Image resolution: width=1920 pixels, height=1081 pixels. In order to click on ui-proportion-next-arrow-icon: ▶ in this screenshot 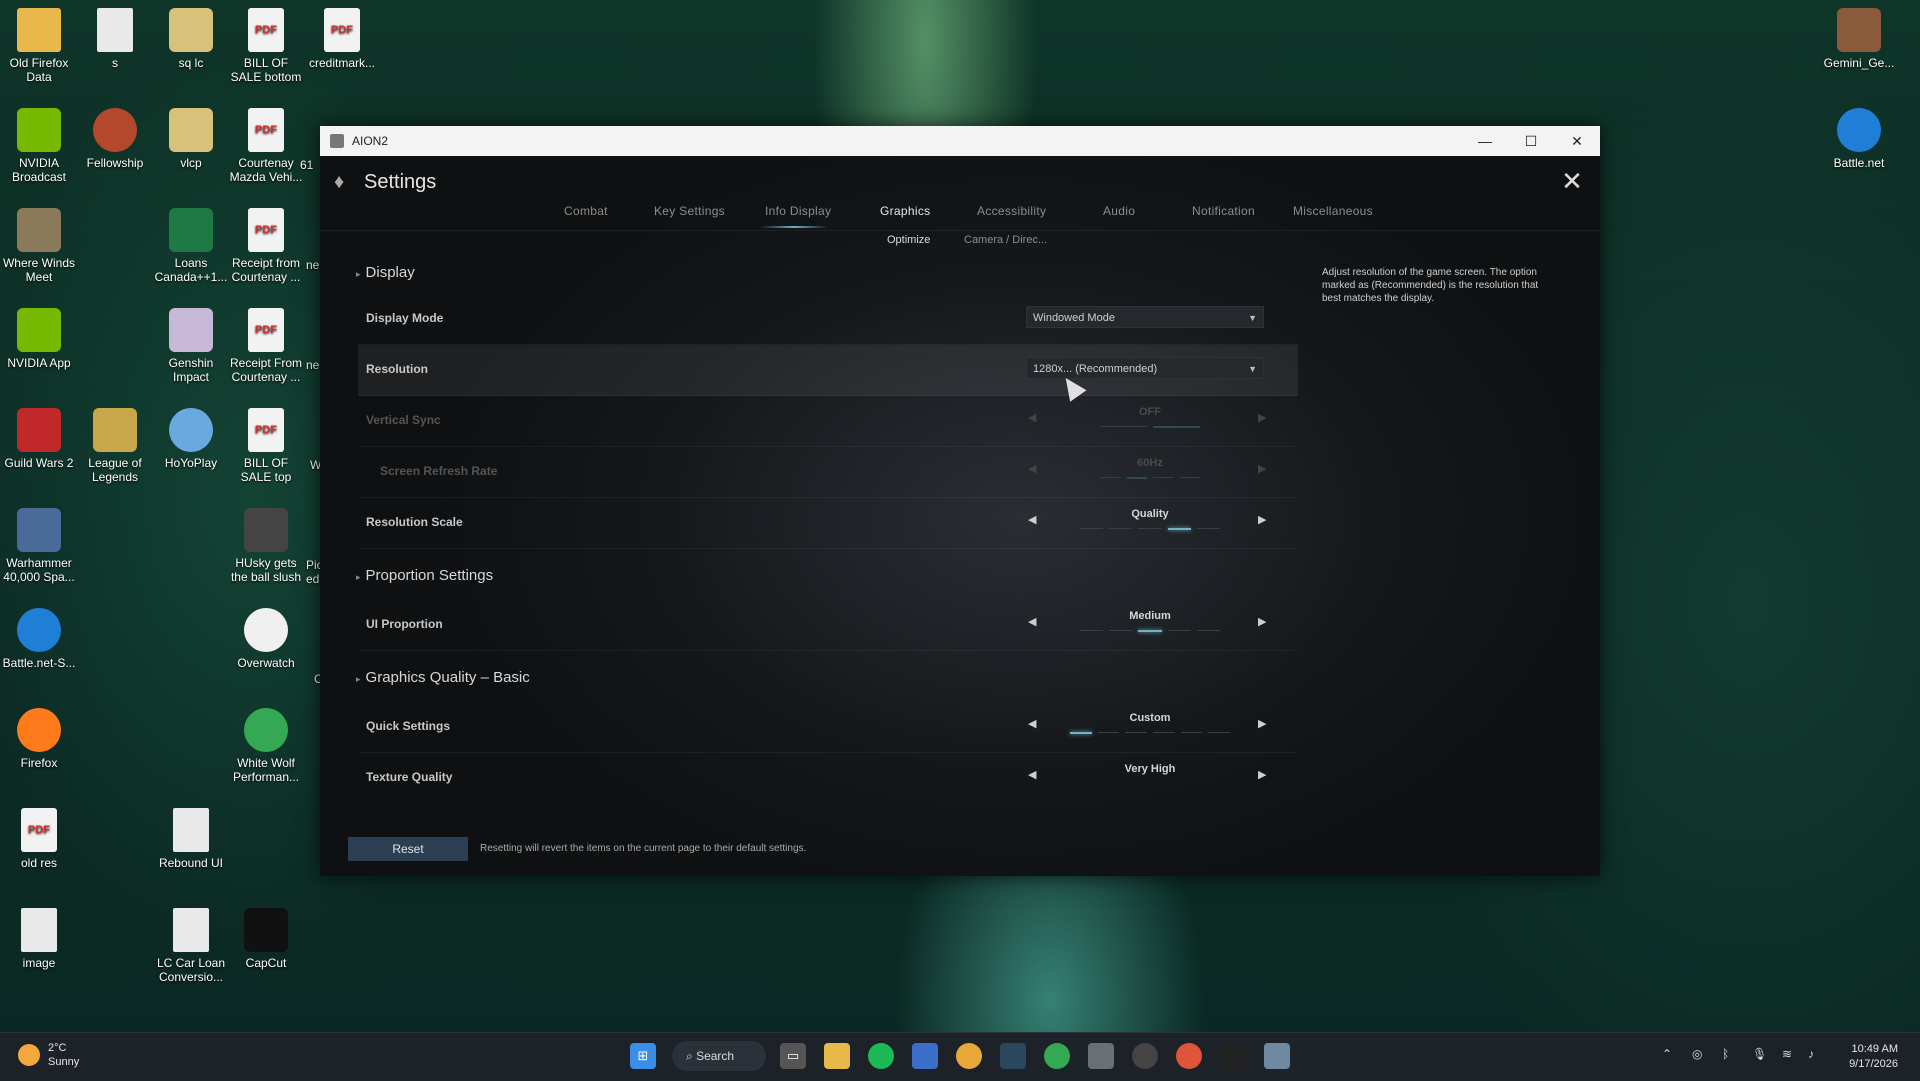, I will do `click(1262, 621)`.